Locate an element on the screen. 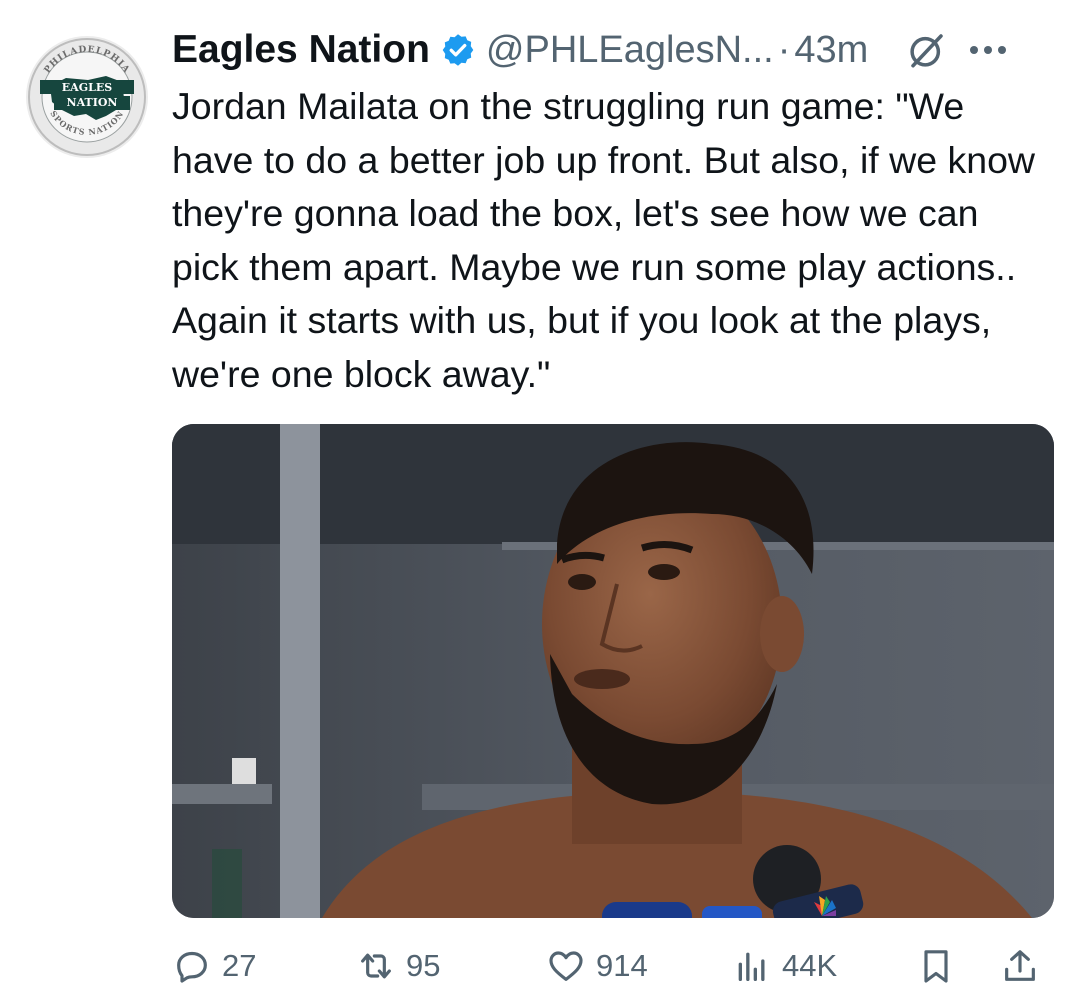 Image resolution: width=1080 pixels, height=998 pixels. reply-button: 27 is located at coordinates (214, 966).